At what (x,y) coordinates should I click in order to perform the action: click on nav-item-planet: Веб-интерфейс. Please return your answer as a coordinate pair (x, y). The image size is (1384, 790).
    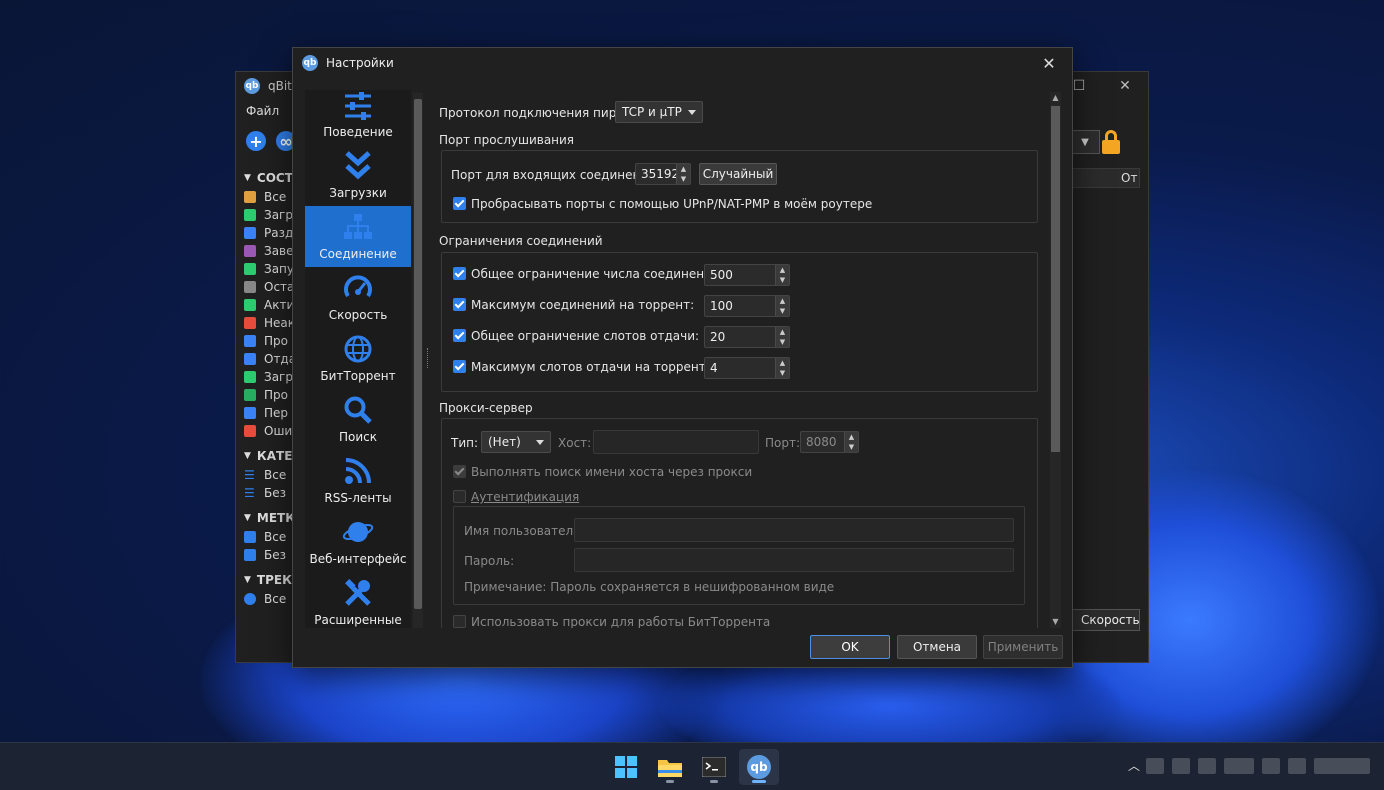
    Looking at the image, I should click on (358, 541).